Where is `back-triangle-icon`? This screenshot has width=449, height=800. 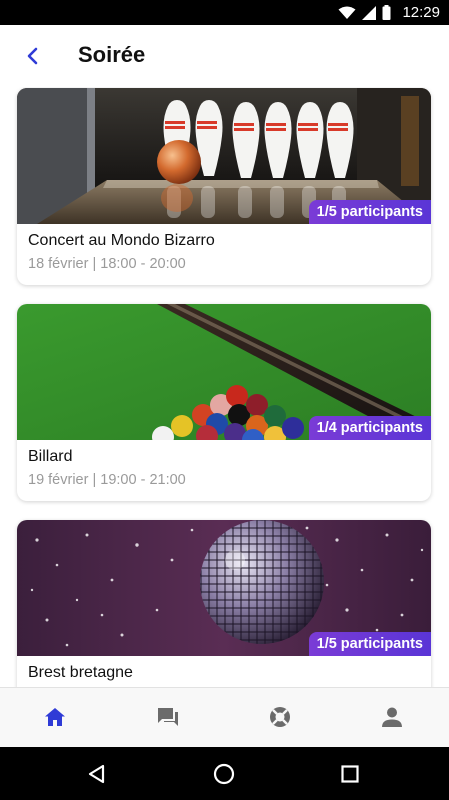
back-triangle-icon is located at coordinates (96, 774).